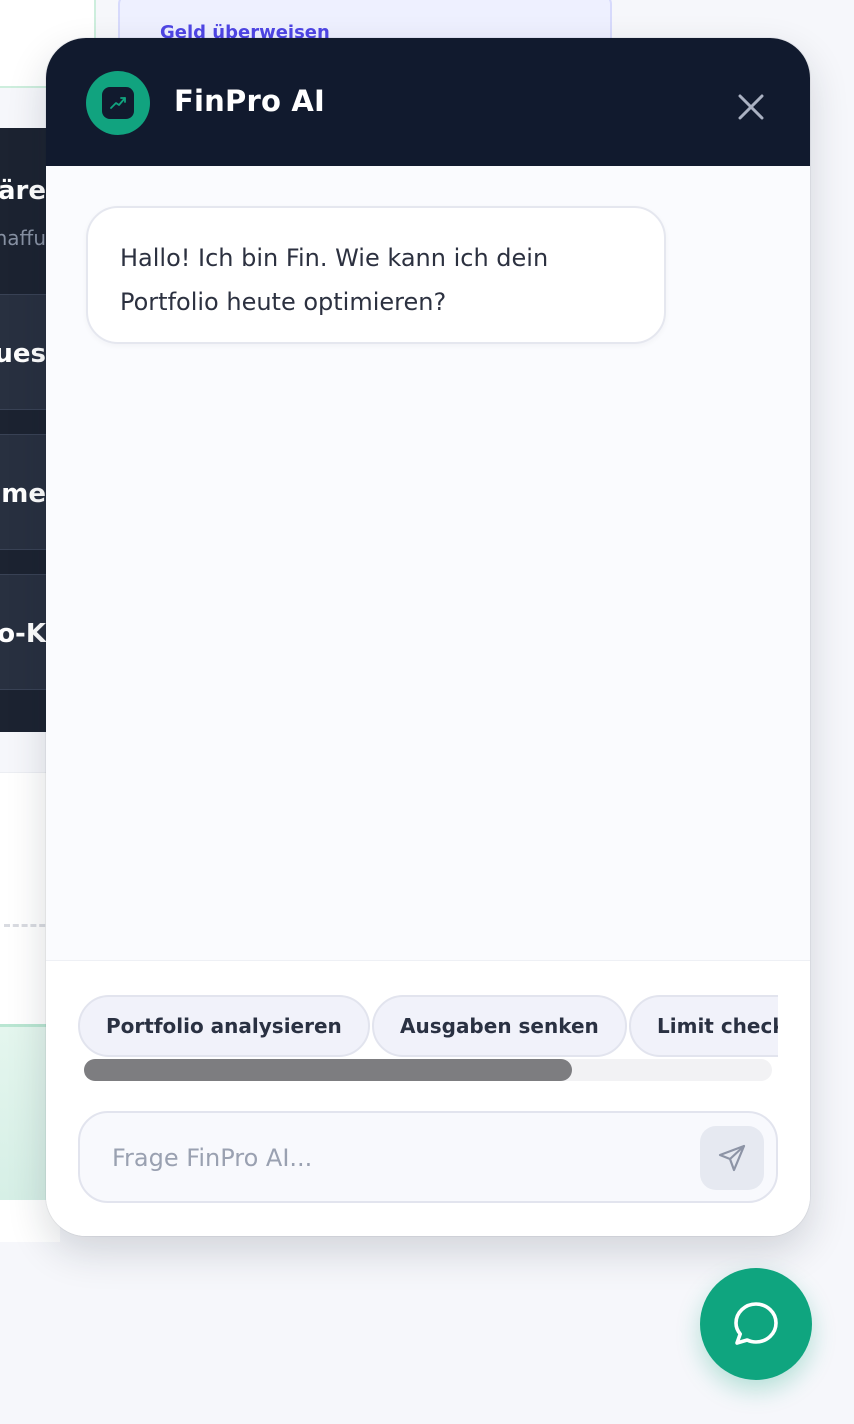 This screenshot has height=1424, width=854. What do you see at coordinates (23, 494) in the screenshot?
I see `background-row-title: mme` at bounding box center [23, 494].